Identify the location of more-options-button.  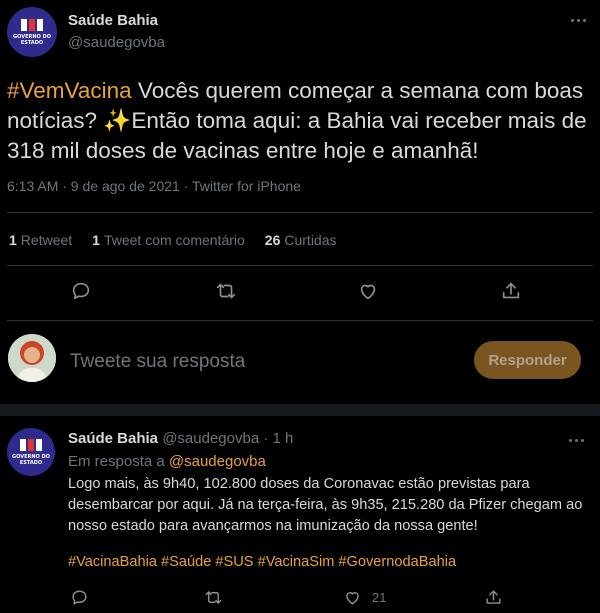
(578, 20).